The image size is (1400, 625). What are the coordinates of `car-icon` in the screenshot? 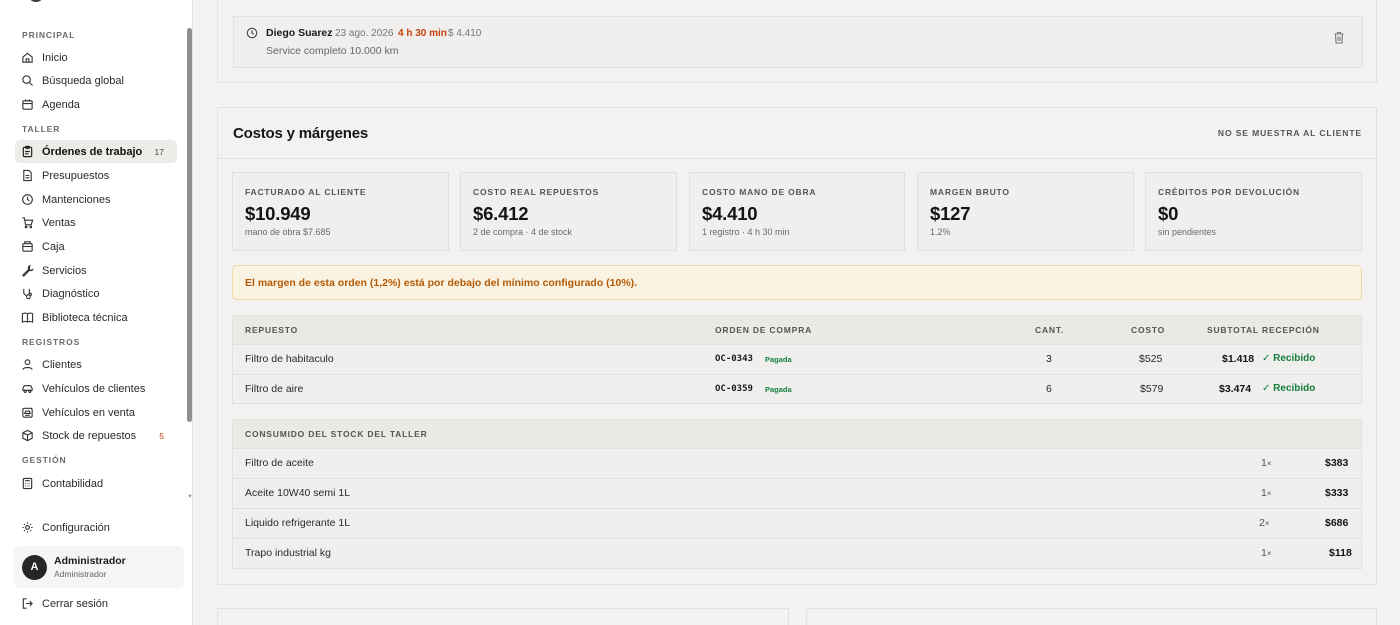 It's located at (27, 389).